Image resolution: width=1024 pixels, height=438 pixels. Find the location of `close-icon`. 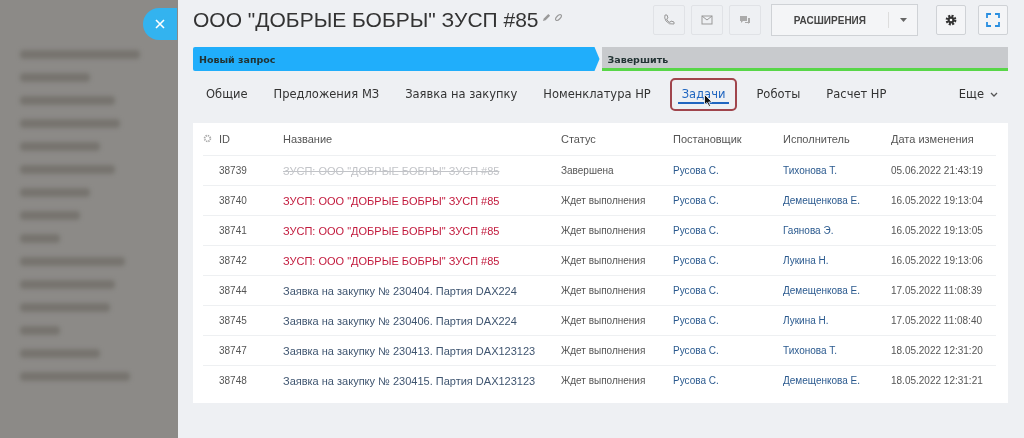

close-icon is located at coordinates (160, 24).